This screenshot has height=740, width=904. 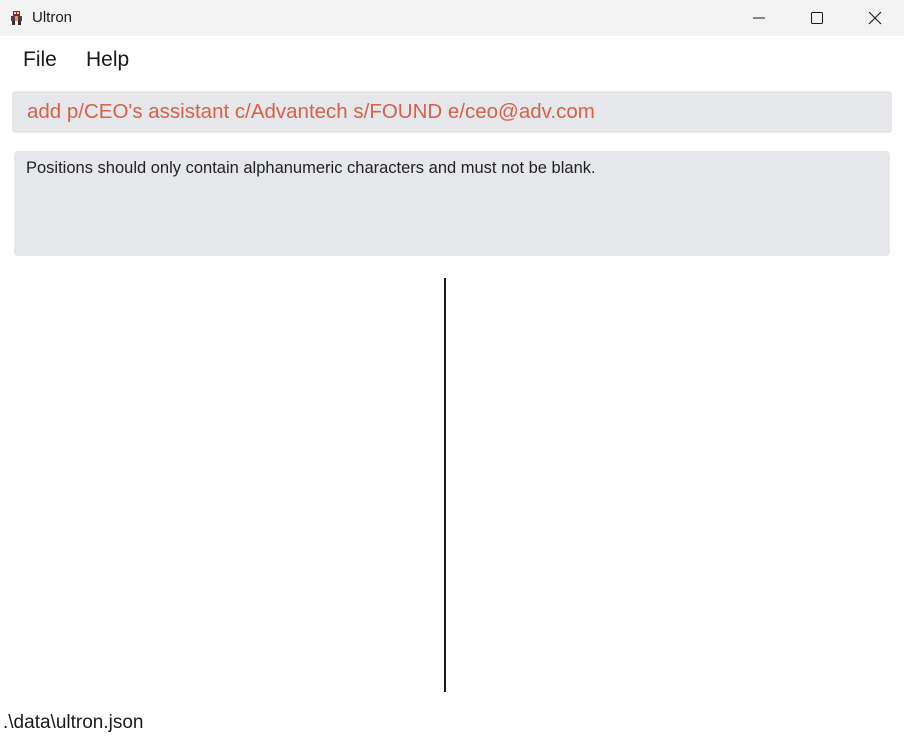 What do you see at coordinates (40, 60) in the screenshot?
I see `menu-file: File` at bounding box center [40, 60].